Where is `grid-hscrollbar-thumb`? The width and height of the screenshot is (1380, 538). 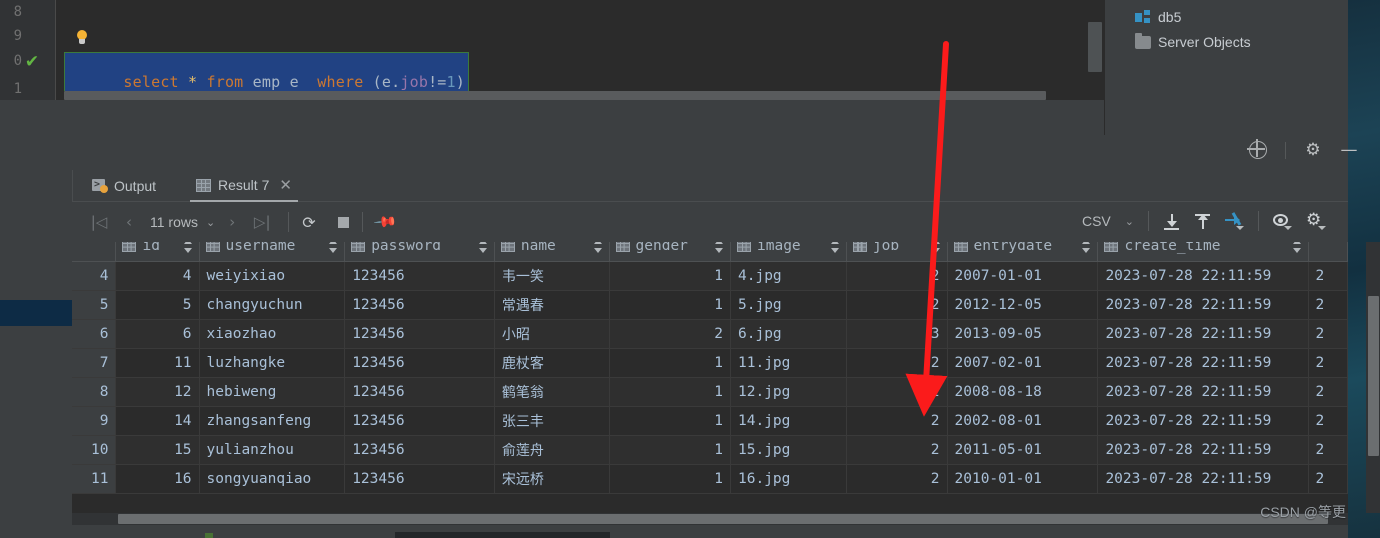
grid-hscrollbar-thumb is located at coordinates (723, 519).